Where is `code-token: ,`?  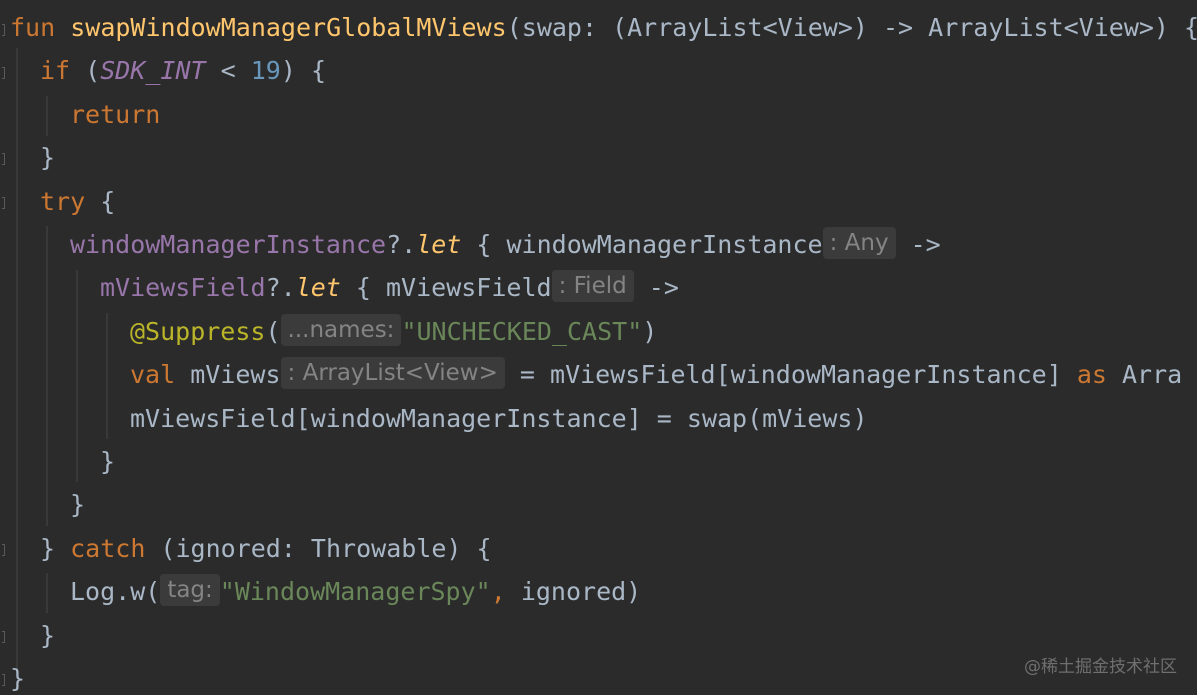
code-token: , is located at coordinates (505, 592).